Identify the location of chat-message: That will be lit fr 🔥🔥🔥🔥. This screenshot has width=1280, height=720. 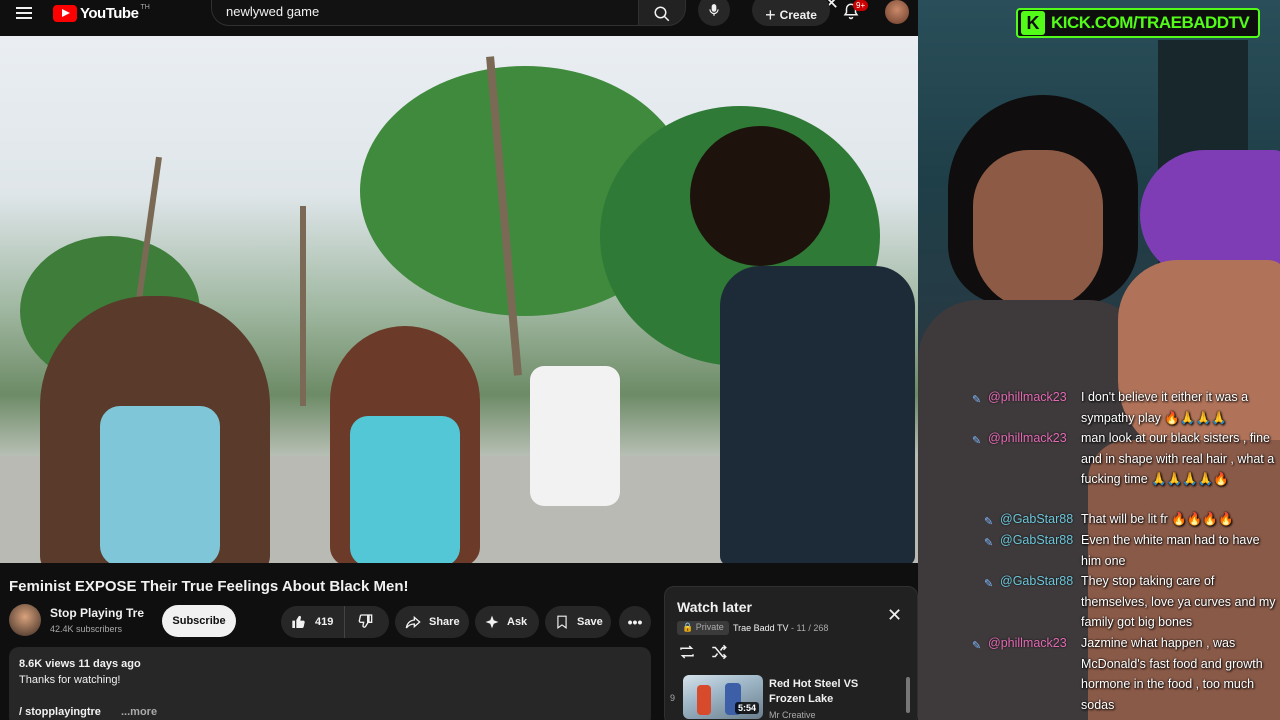
(1157, 519).